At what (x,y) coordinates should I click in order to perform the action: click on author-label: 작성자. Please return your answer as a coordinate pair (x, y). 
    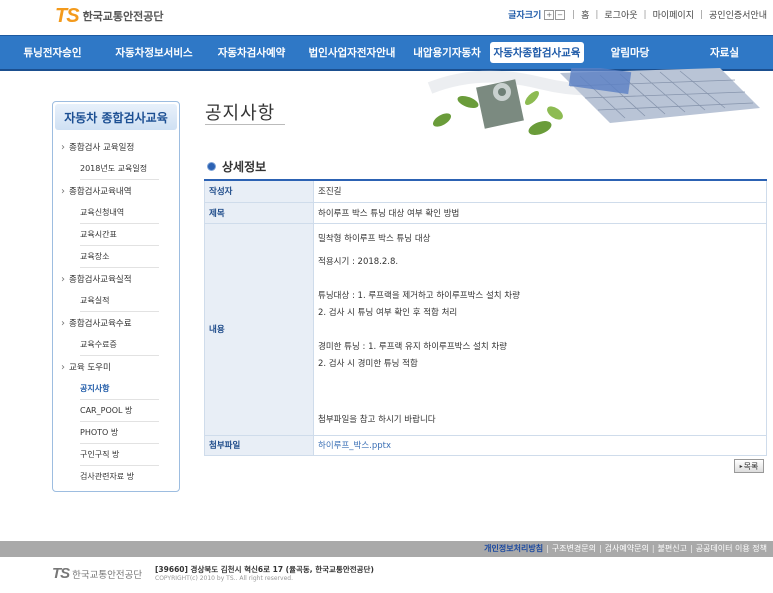
    Looking at the image, I should click on (259, 191).